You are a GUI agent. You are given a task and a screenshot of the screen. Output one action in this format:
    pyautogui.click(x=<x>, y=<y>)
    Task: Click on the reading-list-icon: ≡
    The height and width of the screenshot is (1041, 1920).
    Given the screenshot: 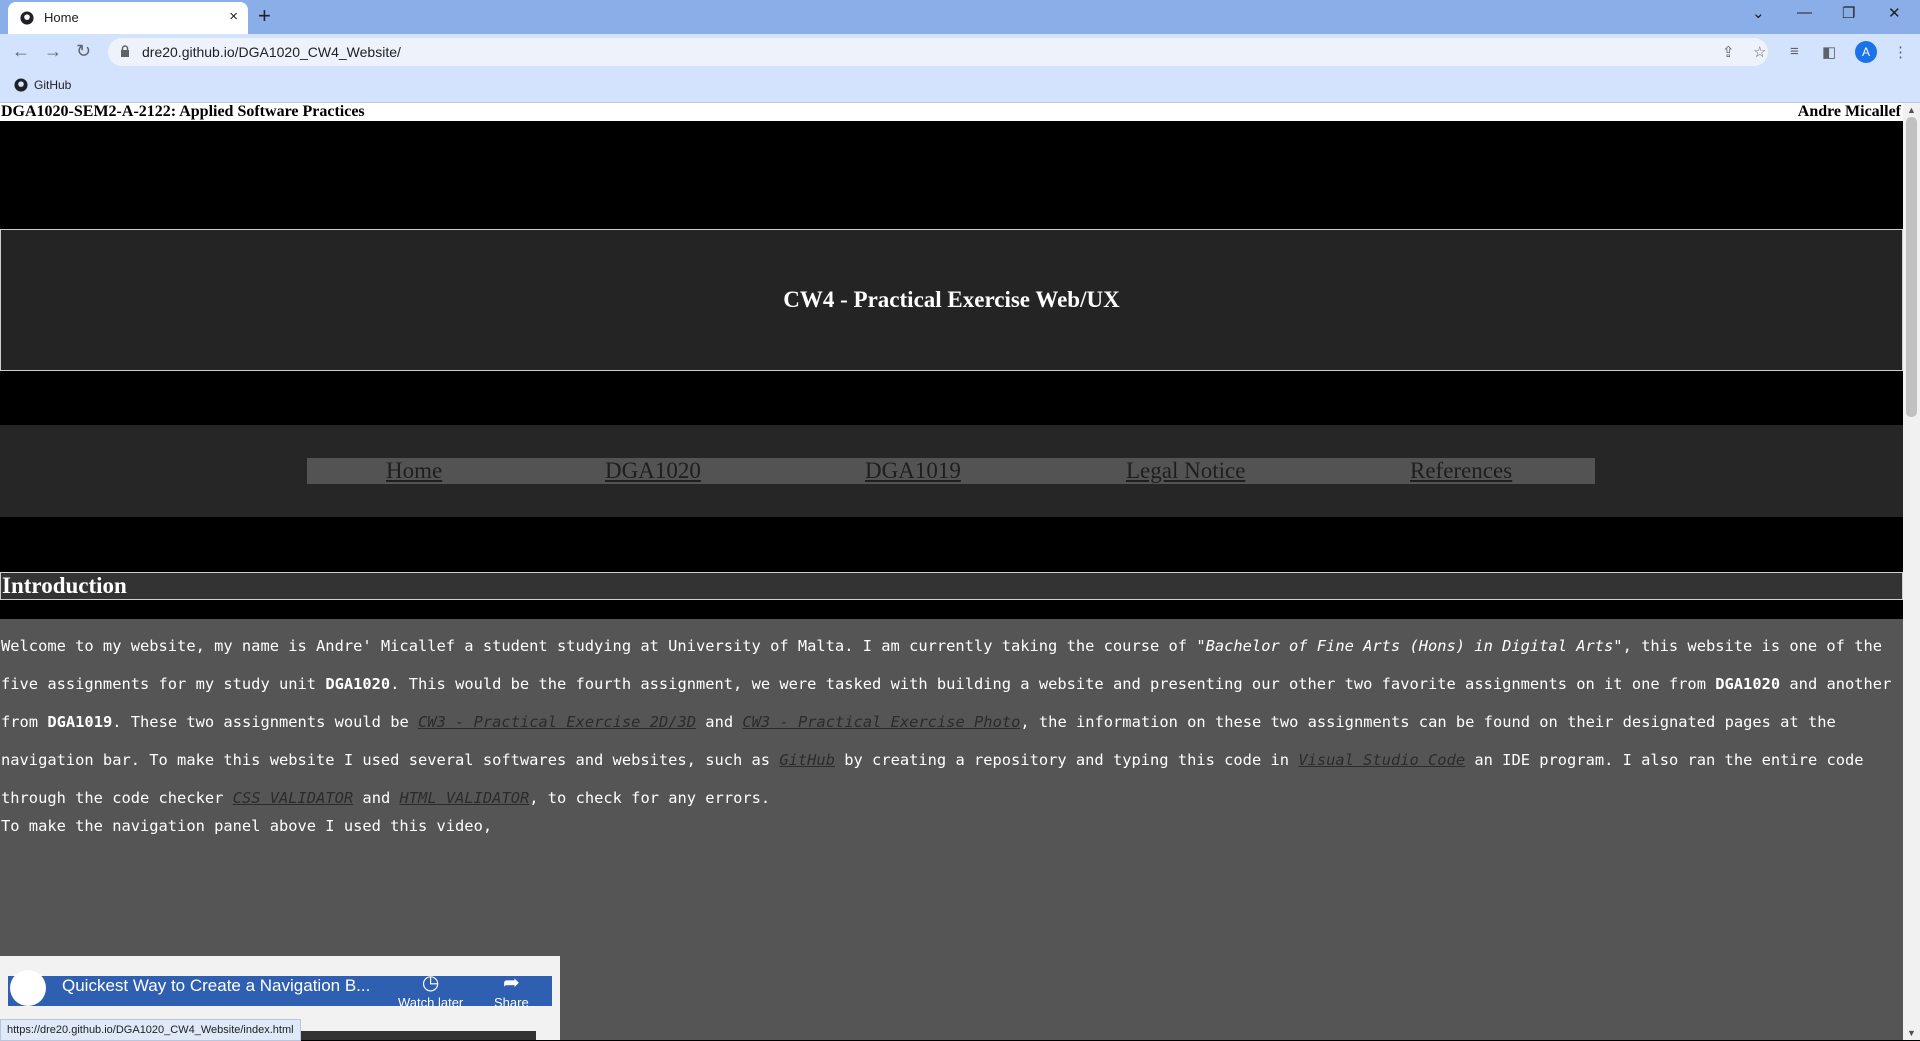 What is the action you would take?
    pyautogui.click(x=1794, y=51)
    